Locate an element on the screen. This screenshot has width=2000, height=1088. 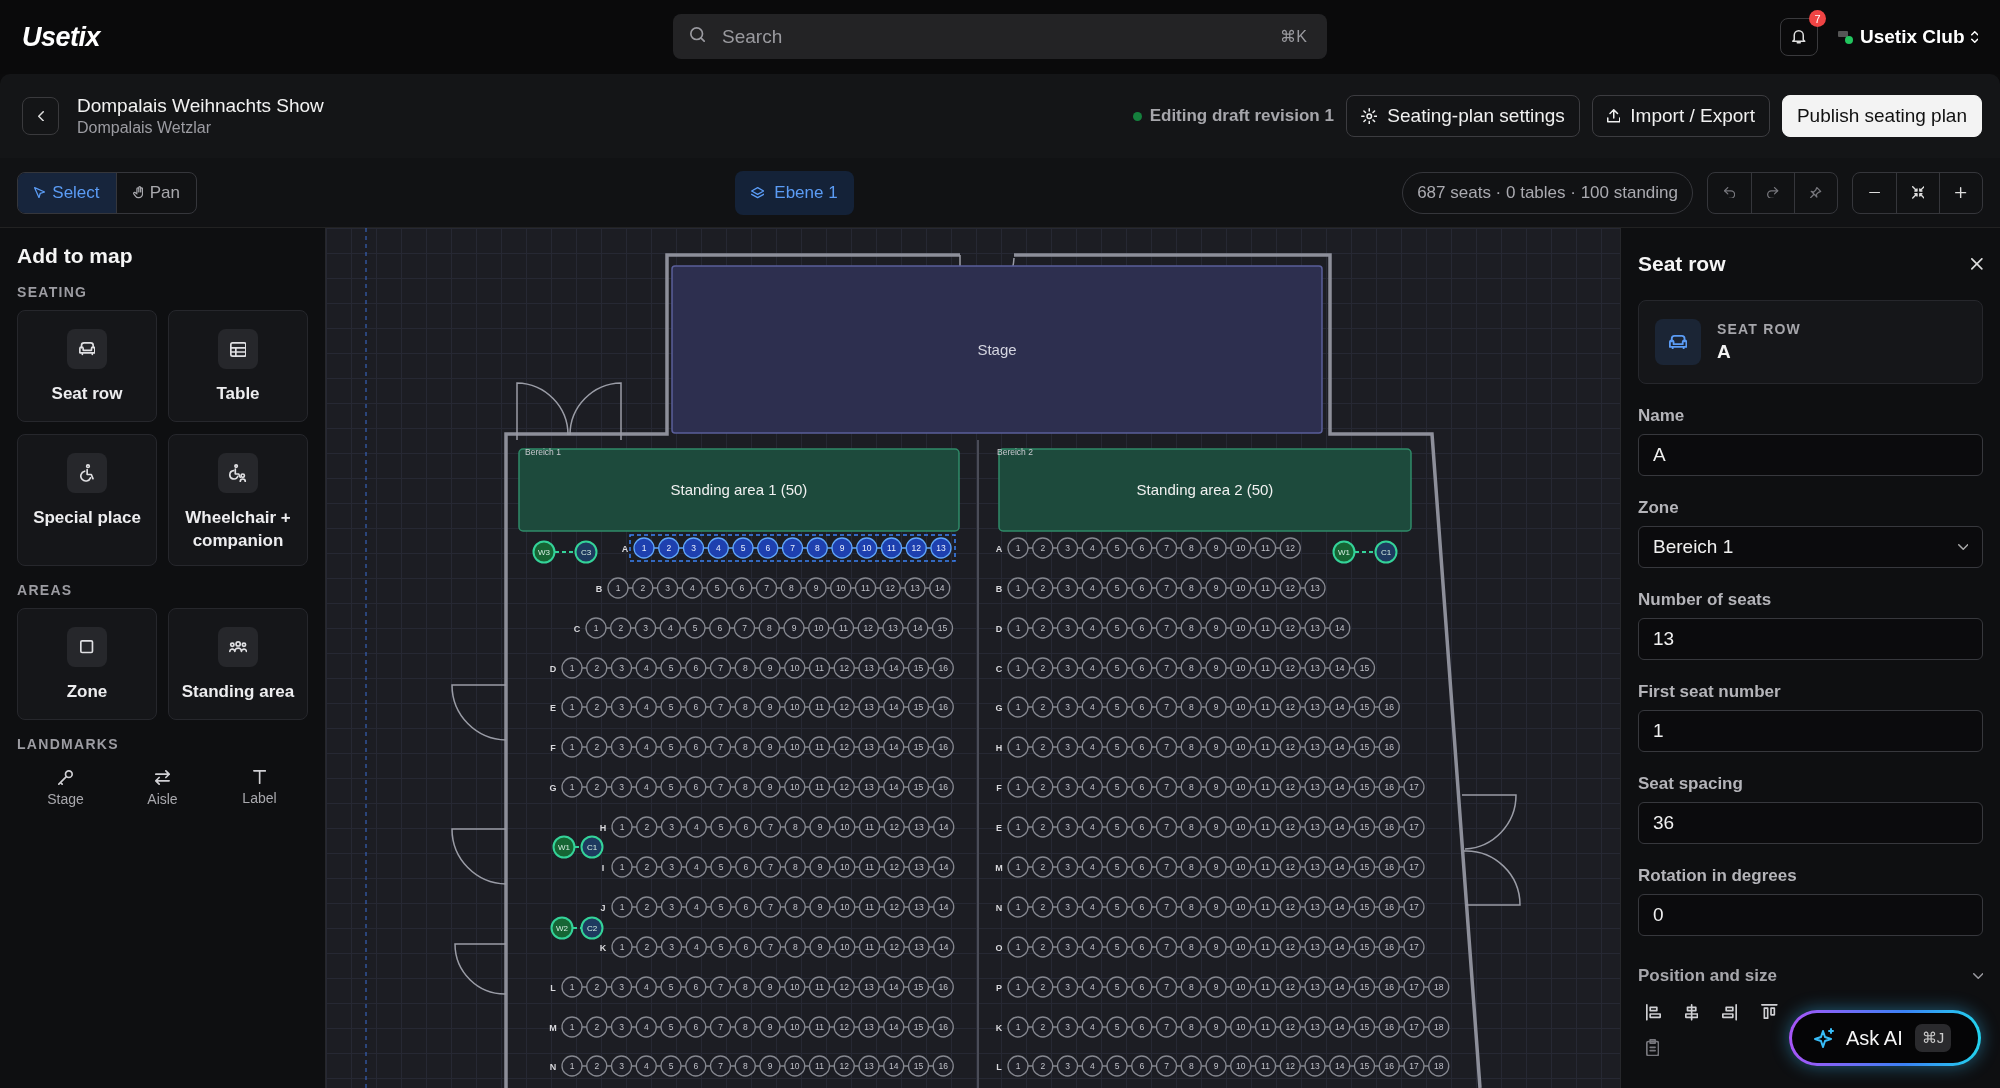
text-field: 0 is located at coordinates (1810, 915).